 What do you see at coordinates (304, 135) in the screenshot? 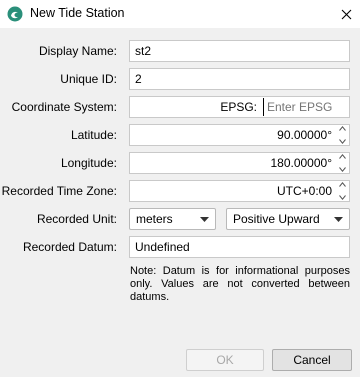
I see `latitude-value: 90.00000°` at bounding box center [304, 135].